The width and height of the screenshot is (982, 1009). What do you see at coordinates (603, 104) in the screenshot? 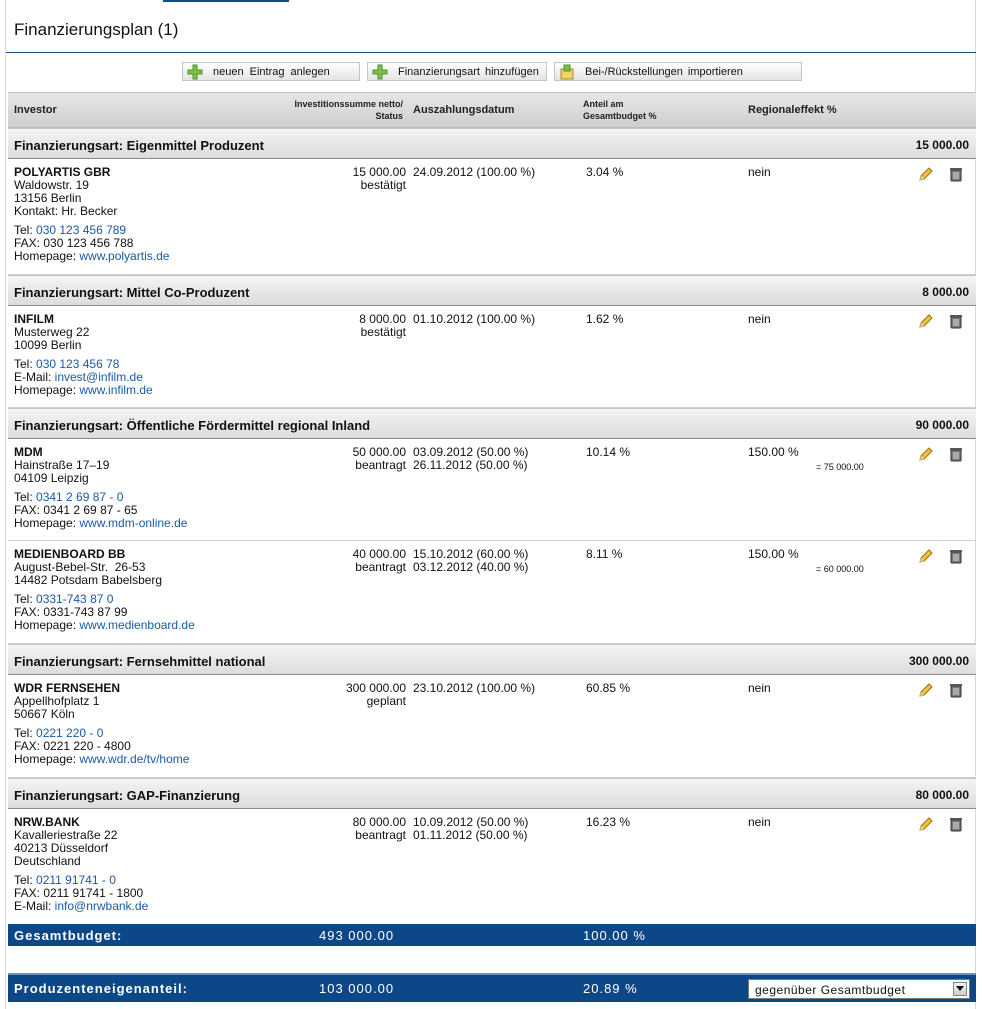
I see `col-share-line1: Anteil am` at bounding box center [603, 104].